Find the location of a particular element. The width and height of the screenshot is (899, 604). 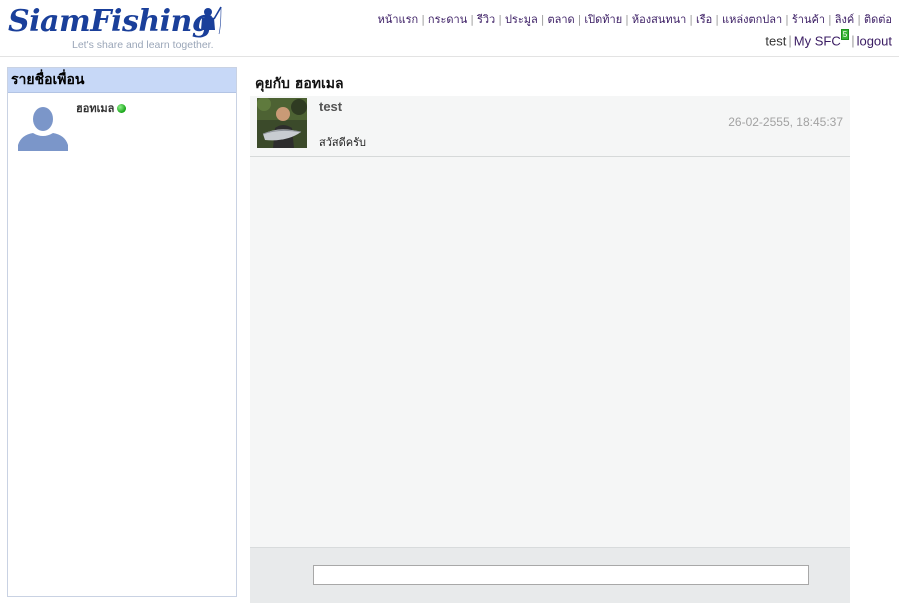

nav-fishing-spots: แหล่งตกปลา is located at coordinates (752, 19).